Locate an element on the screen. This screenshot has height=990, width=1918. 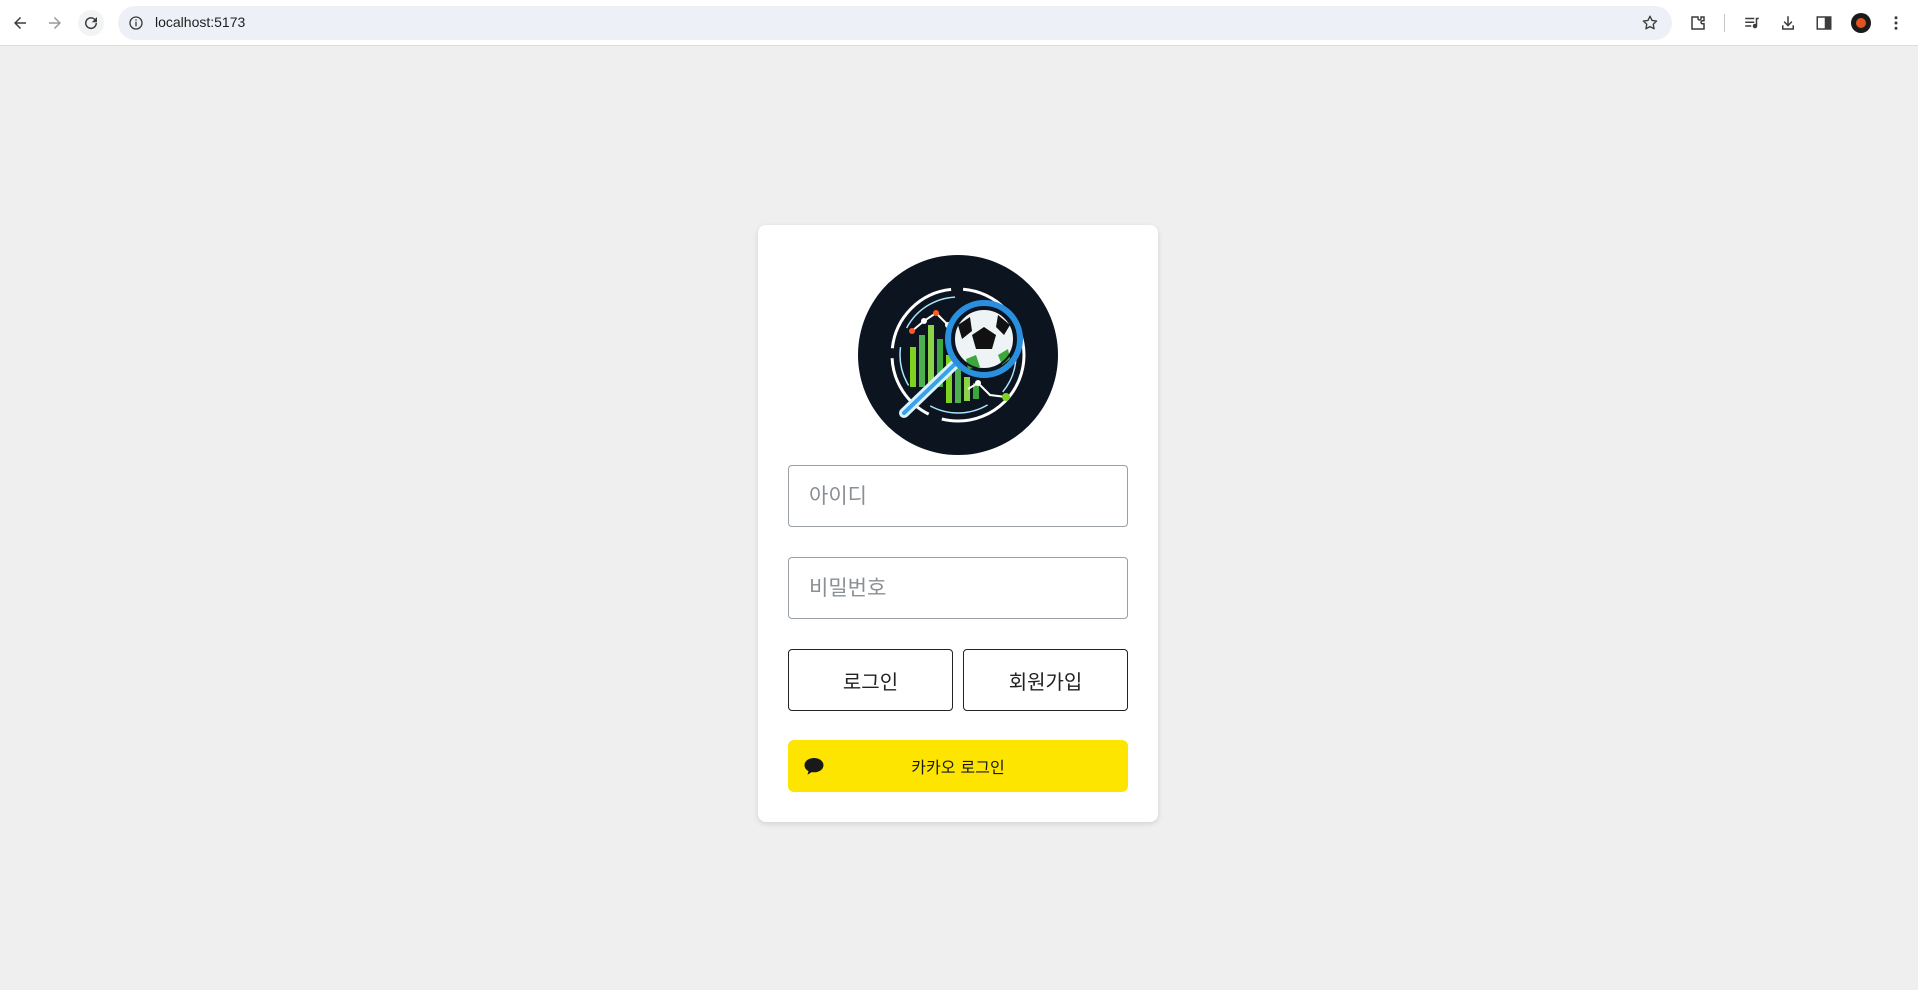
reload-icon is located at coordinates (91, 23).